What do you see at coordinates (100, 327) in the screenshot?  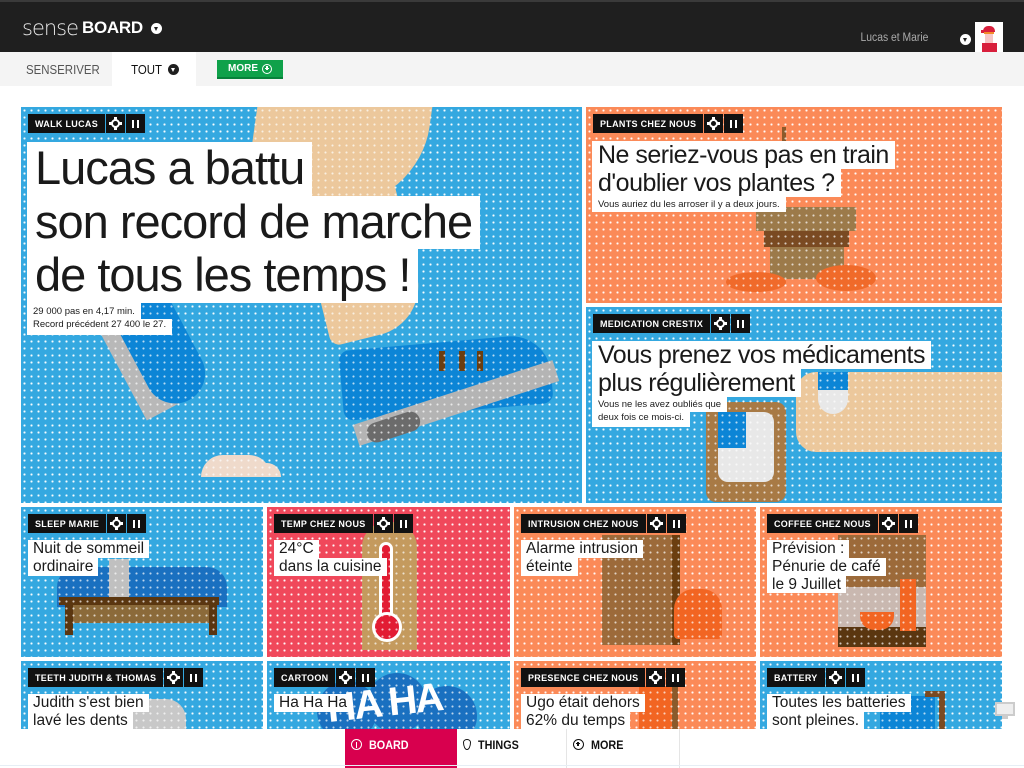 I see `tile-subtext: Record précédent 27 400 le 27.` at bounding box center [100, 327].